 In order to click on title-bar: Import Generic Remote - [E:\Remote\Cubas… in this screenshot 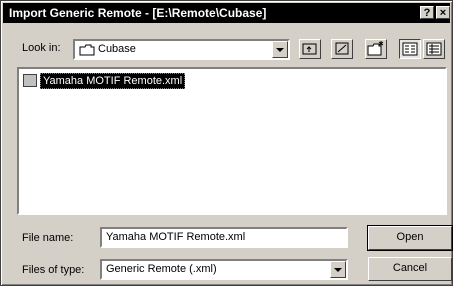, I will do `click(226, 13)`.